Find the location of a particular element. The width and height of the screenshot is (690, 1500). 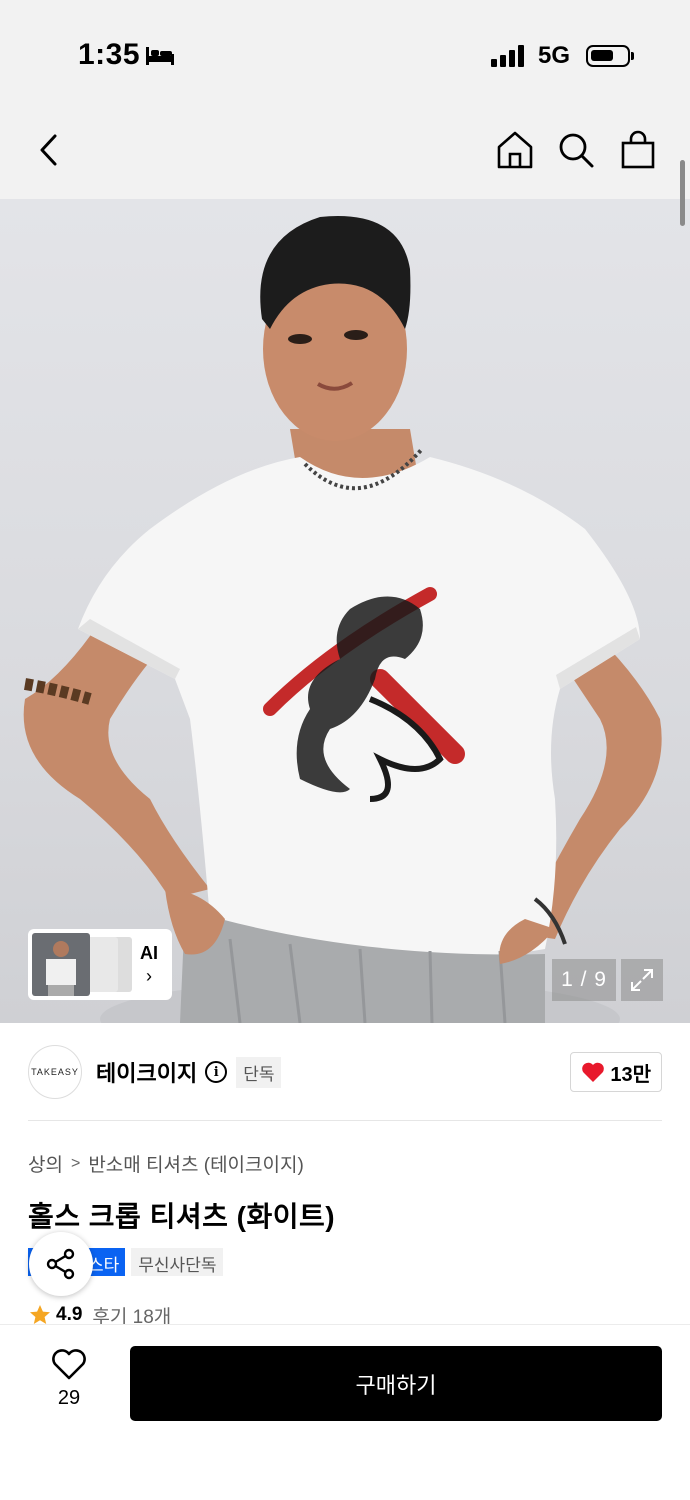

ai-link: AI › is located at coordinates (149, 965).